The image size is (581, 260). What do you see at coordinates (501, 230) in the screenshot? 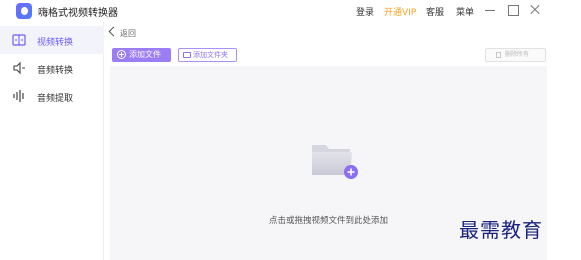
I see `watermark-text: 最需教育` at bounding box center [501, 230].